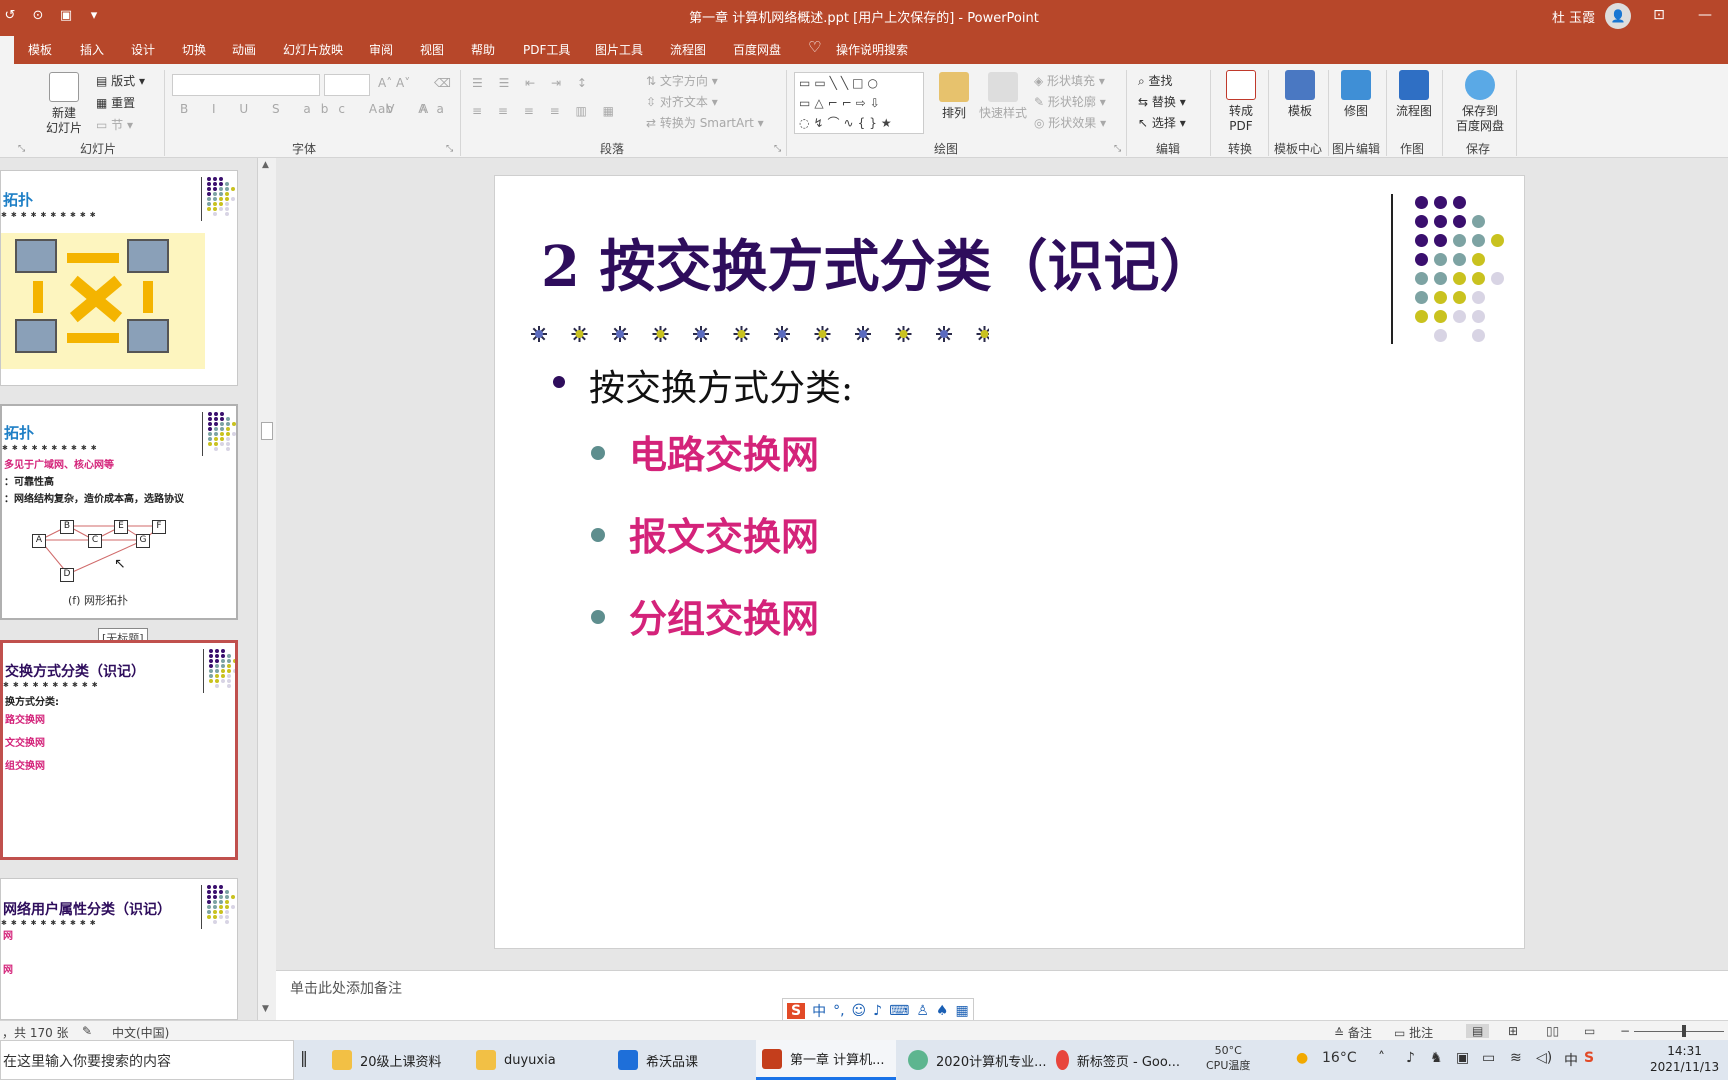 This screenshot has width=1728, height=1080. What do you see at coordinates (1684, 1031) in the screenshot?
I see `zoom-slider-thumb` at bounding box center [1684, 1031].